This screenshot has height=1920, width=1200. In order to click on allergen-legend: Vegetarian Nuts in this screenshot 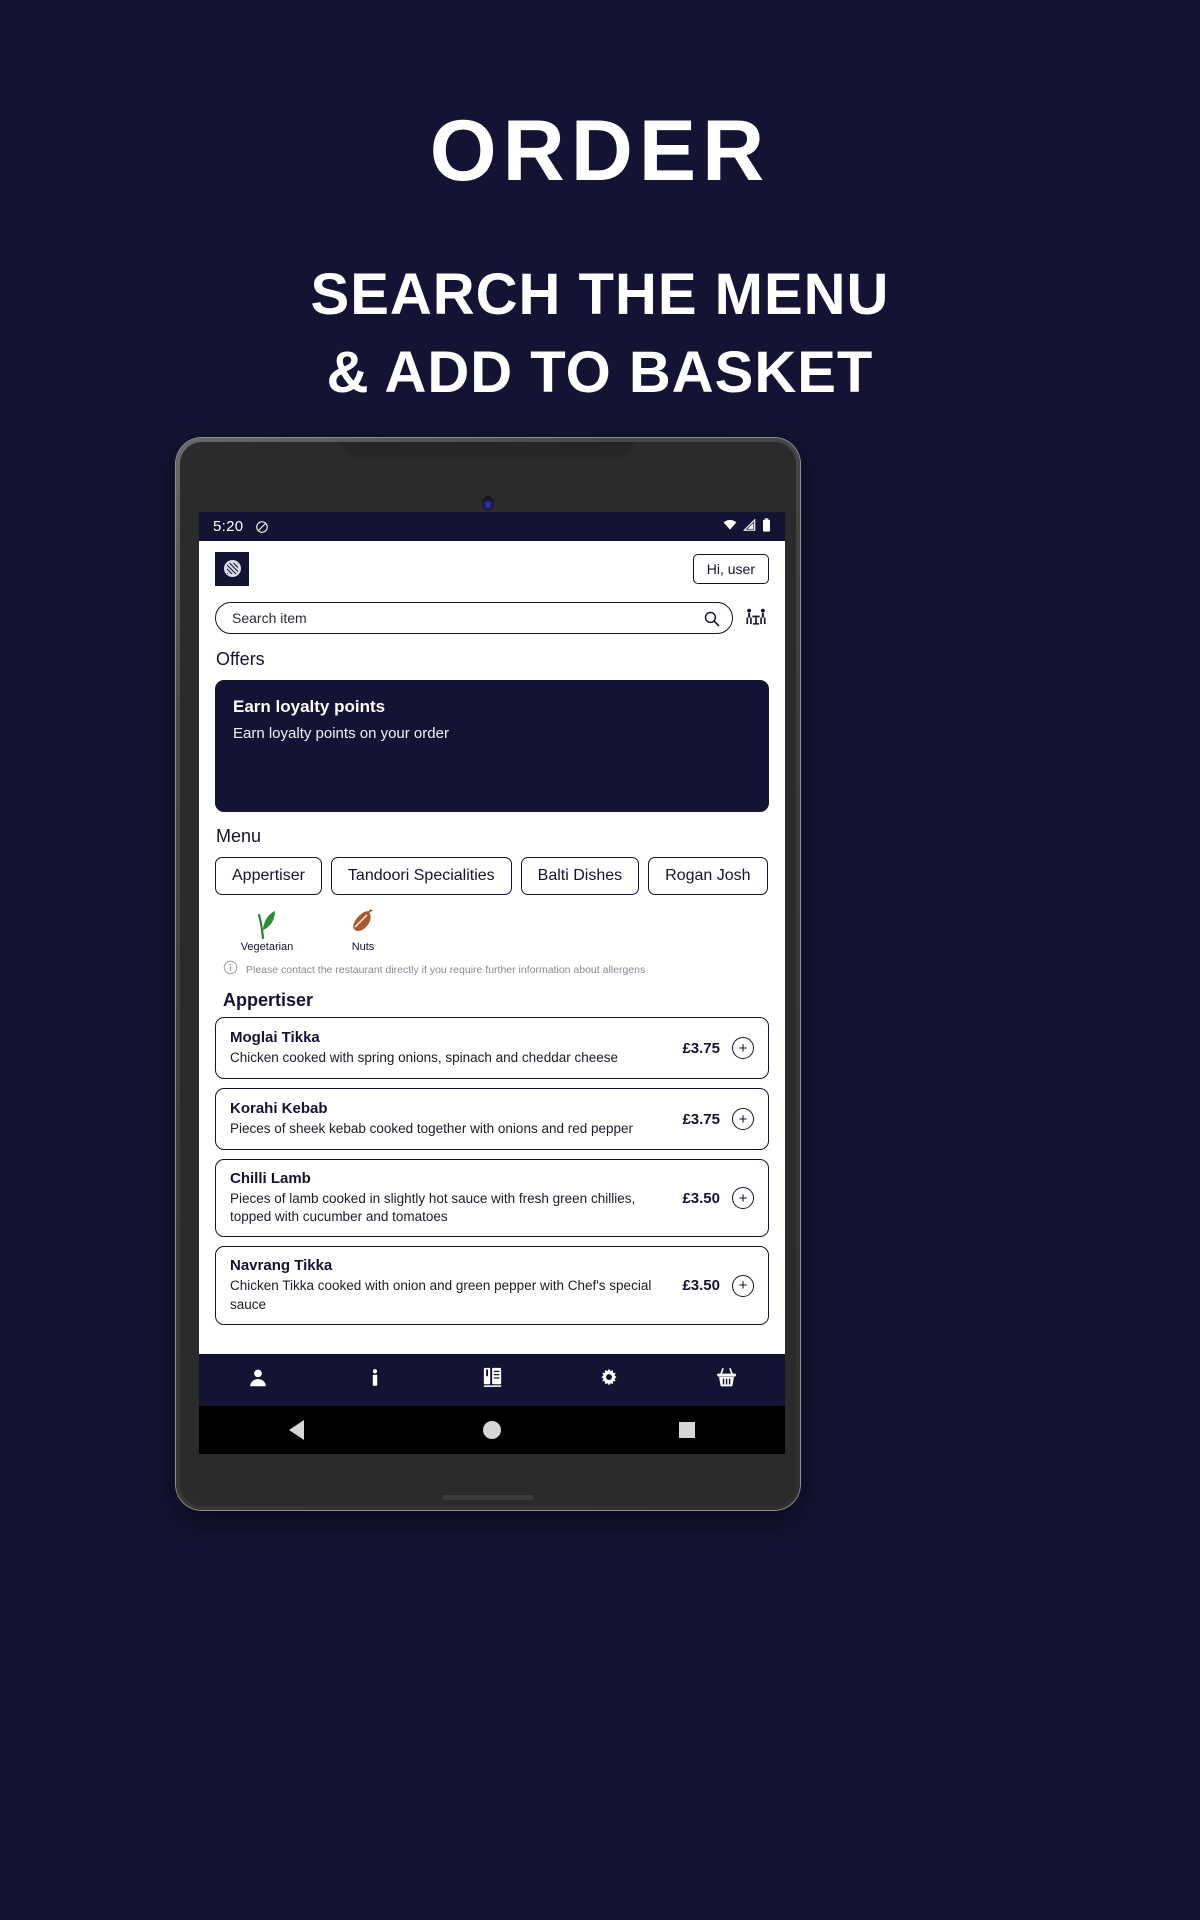, I will do `click(492, 930)`.